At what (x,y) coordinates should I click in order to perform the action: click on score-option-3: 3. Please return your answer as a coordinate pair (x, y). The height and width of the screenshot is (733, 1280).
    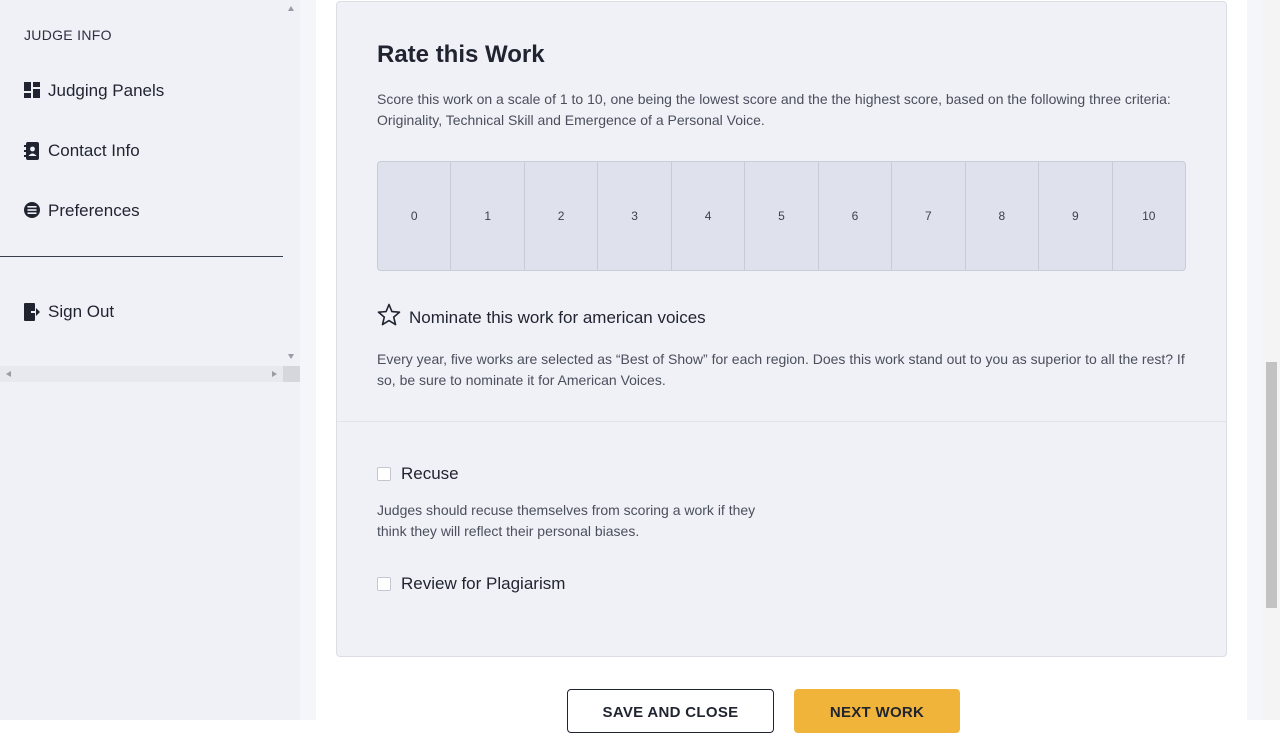
    Looking at the image, I should click on (635, 216).